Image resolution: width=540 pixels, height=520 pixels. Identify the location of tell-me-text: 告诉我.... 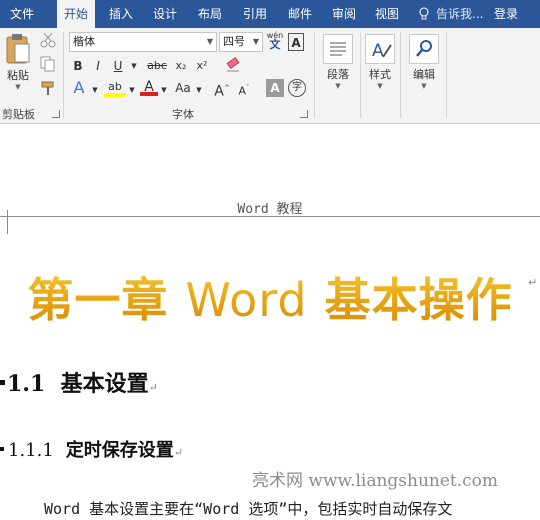
(460, 14).